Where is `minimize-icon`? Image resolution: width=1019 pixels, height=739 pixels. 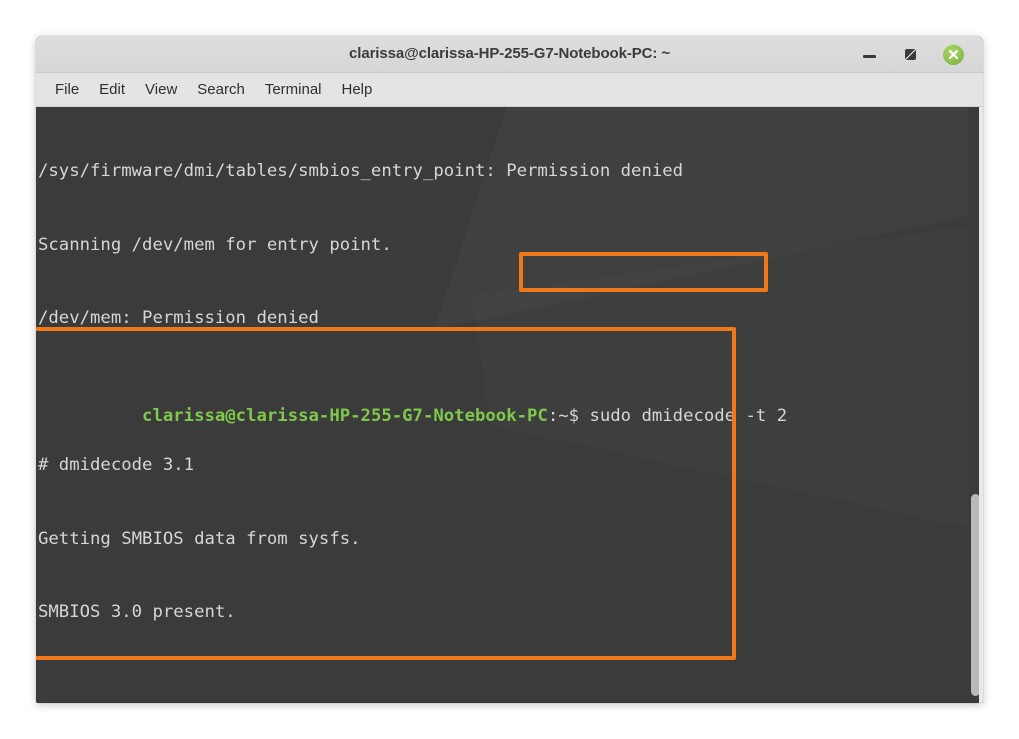
minimize-icon is located at coordinates (869, 56).